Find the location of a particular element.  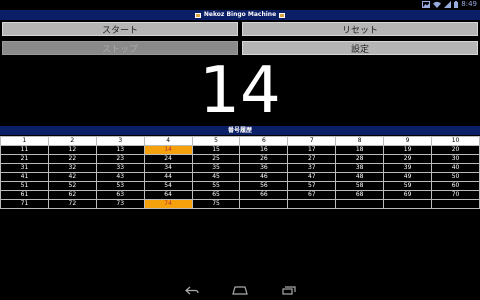

history-cell: 25 is located at coordinates (216, 159).